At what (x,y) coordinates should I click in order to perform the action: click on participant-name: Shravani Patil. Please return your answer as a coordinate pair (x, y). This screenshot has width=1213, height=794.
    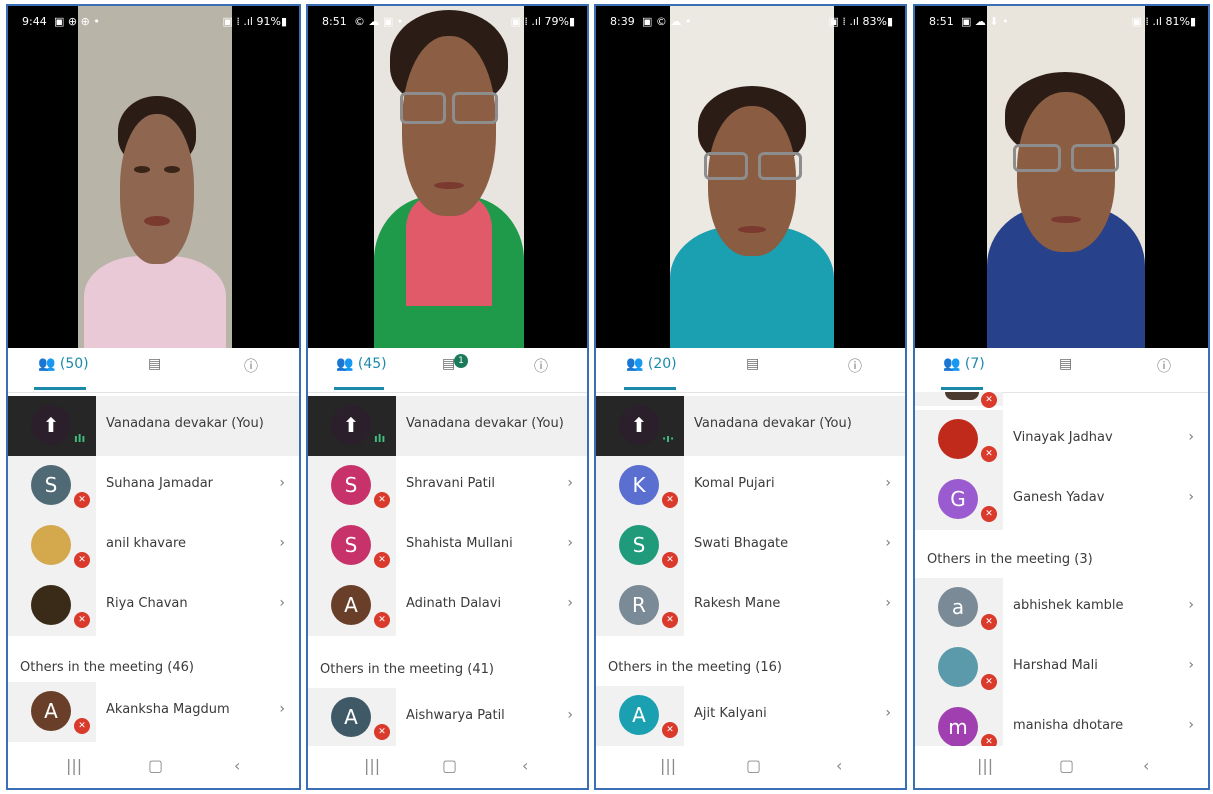
    Looking at the image, I should click on (450, 483).